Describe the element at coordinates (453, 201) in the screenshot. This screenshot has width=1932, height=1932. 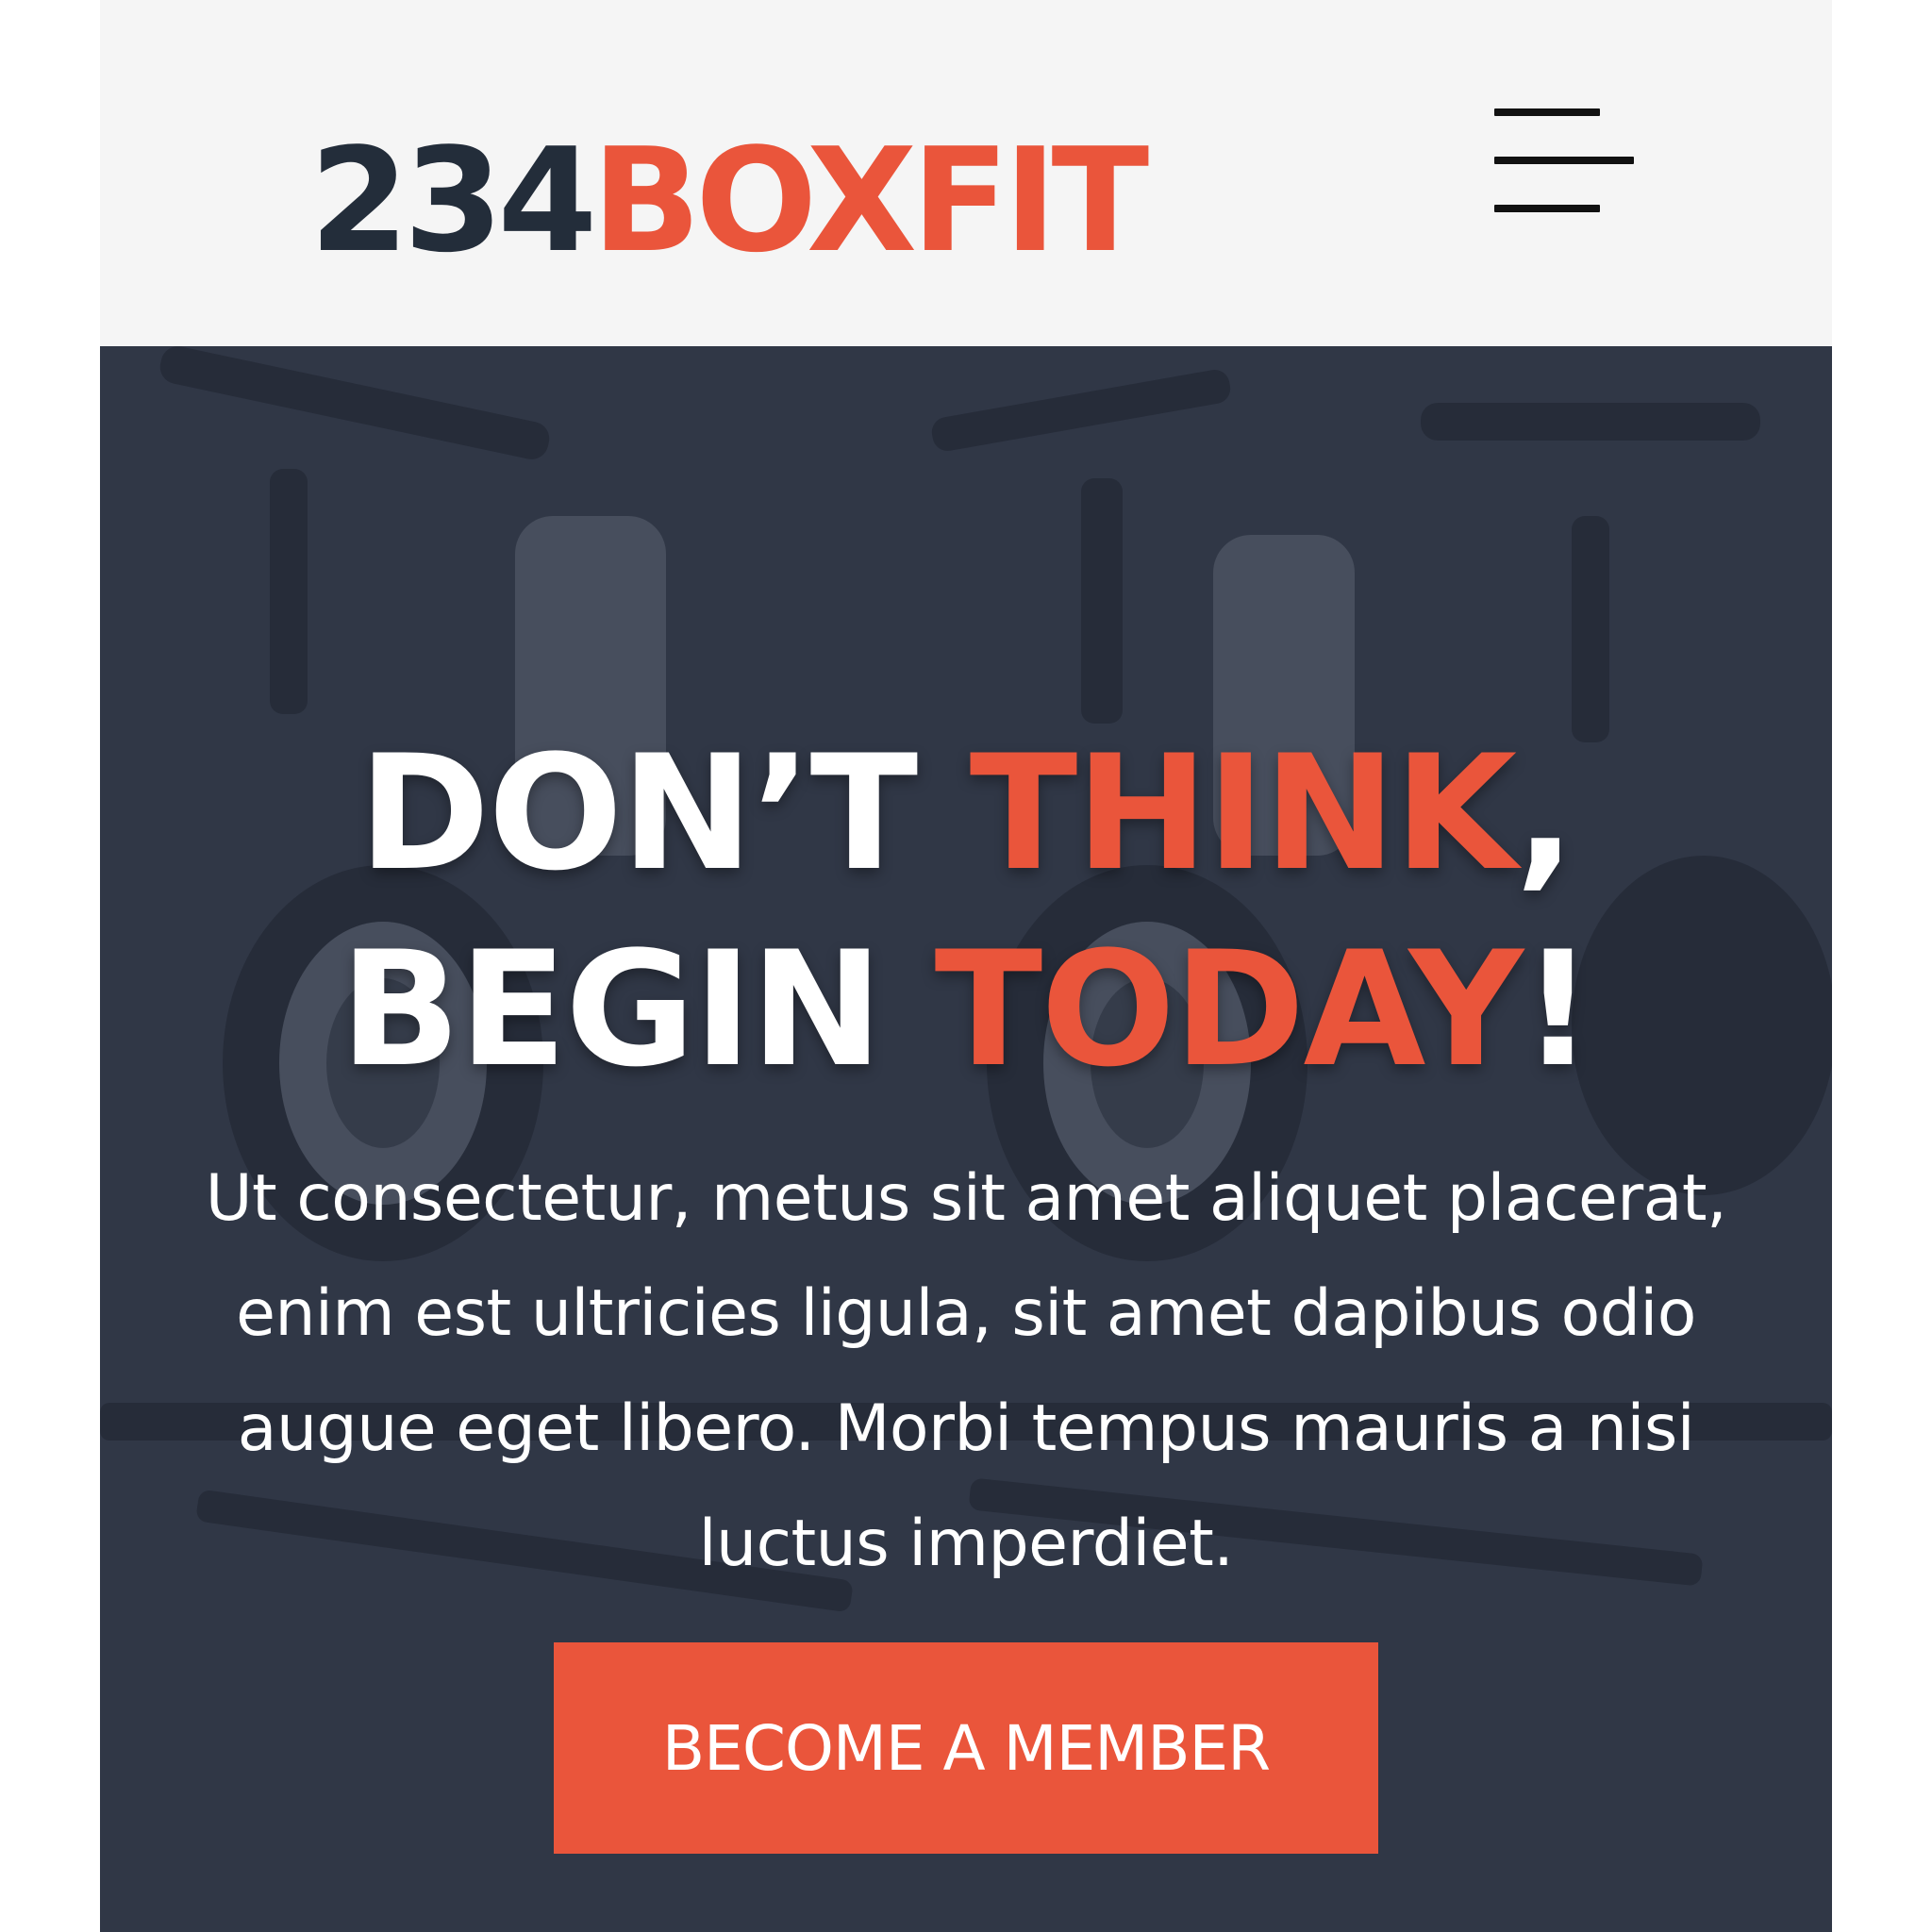
I see `logo-number: 234` at that location.